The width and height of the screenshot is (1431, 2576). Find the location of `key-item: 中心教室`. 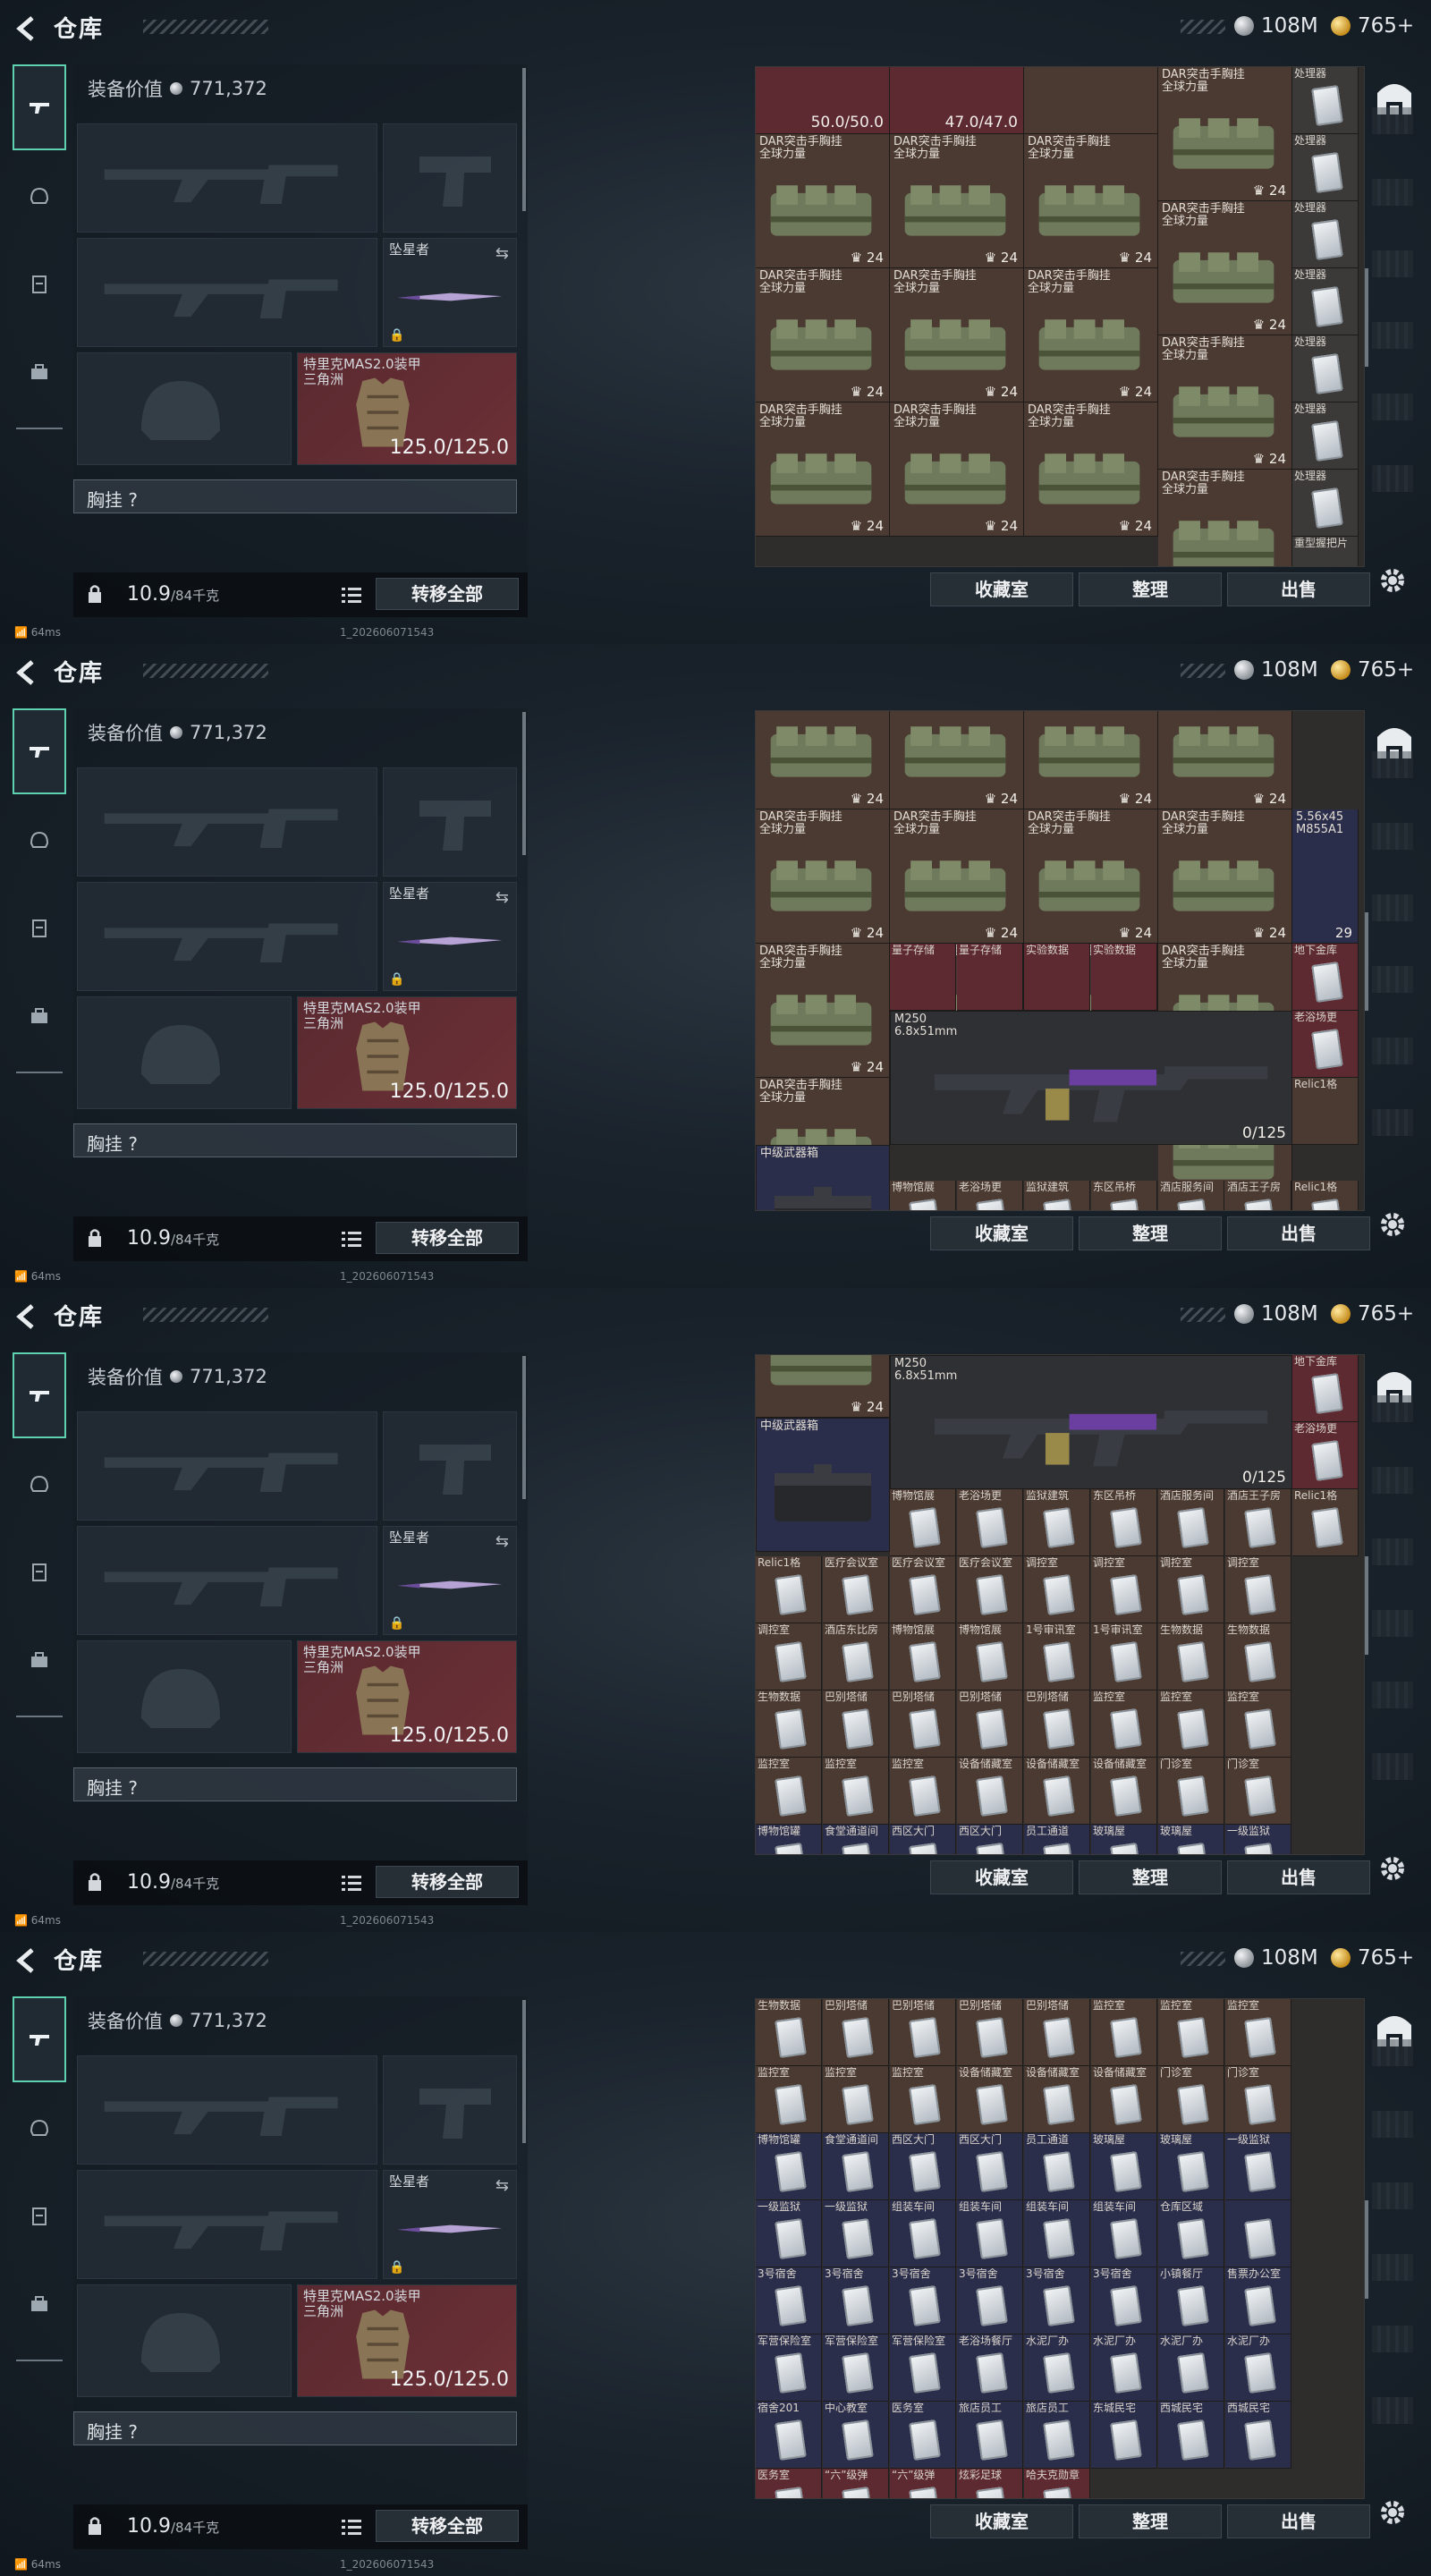

key-item: 中心教室 is located at coordinates (856, 2435).